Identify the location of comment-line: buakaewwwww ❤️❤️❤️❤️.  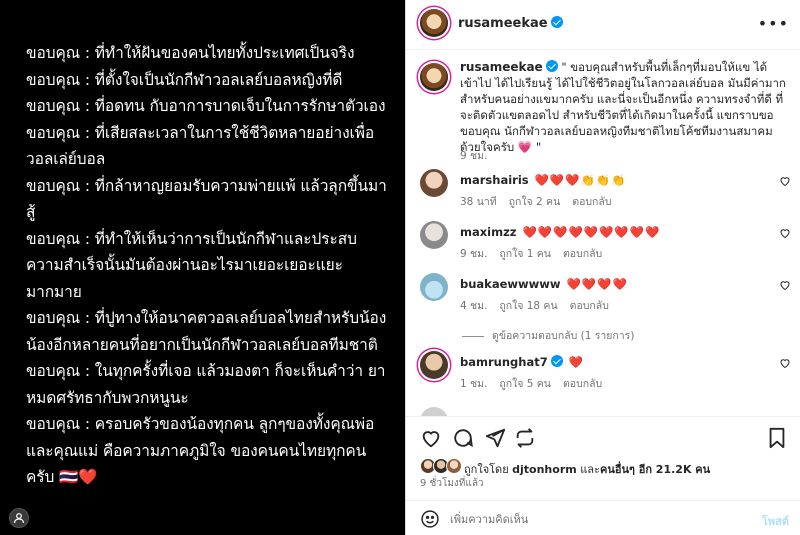
(544, 284).